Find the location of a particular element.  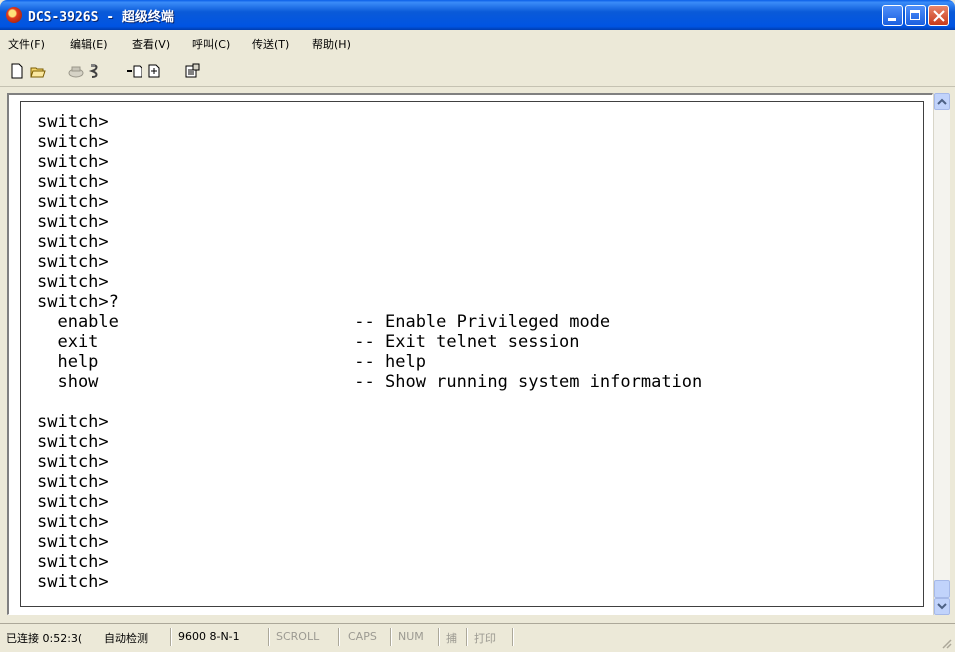

caps-status: CAPS is located at coordinates (362, 636).